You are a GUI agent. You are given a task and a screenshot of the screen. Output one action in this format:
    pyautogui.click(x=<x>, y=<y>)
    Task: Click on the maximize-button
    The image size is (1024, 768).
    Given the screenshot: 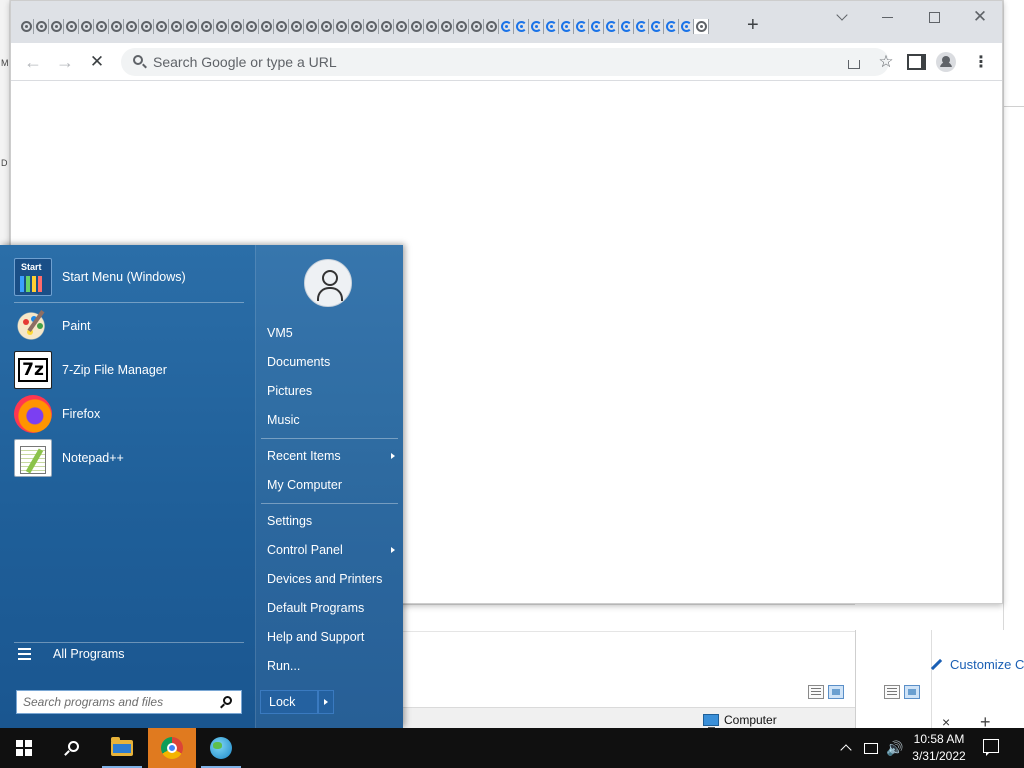 What is the action you would take?
    pyautogui.click(x=934, y=17)
    